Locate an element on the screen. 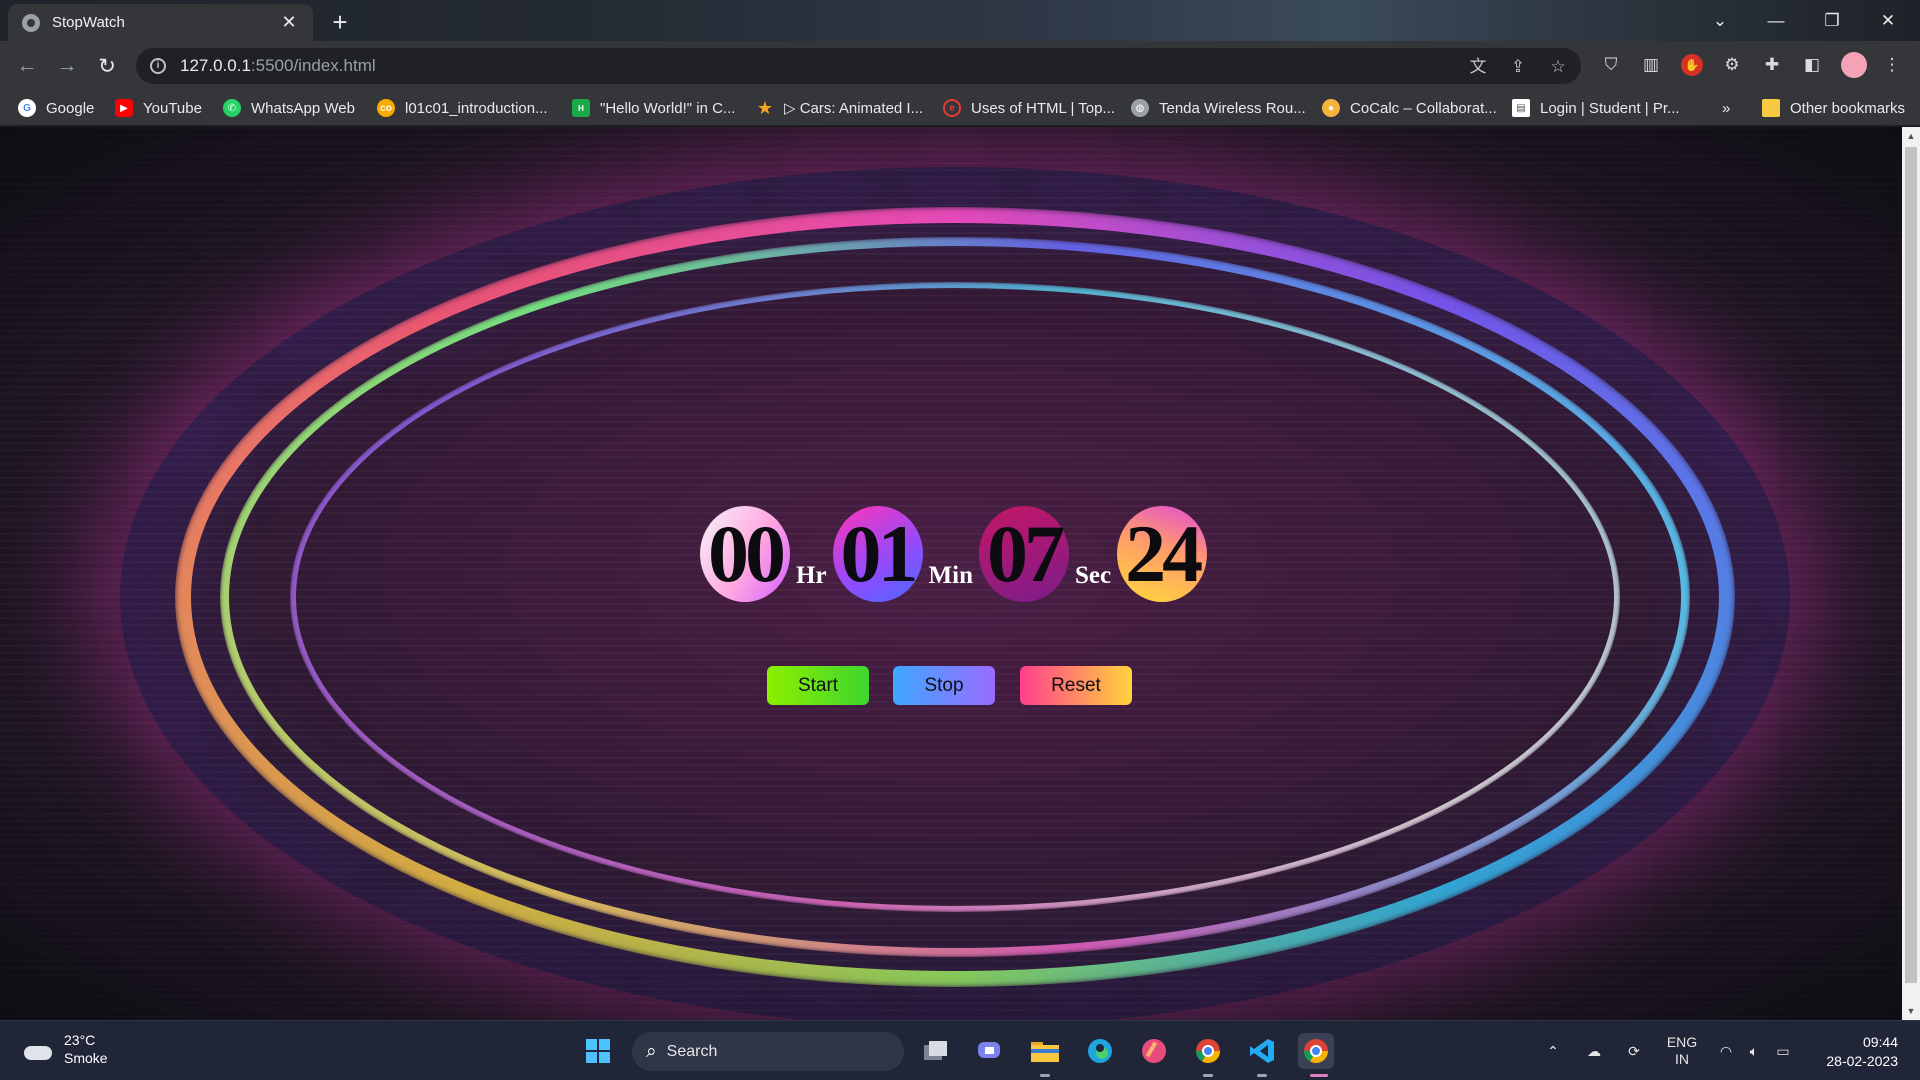 The height and width of the screenshot is (1080, 1920). show-hidden-icons-chevron: ⌃ is located at coordinates (1553, 1050).